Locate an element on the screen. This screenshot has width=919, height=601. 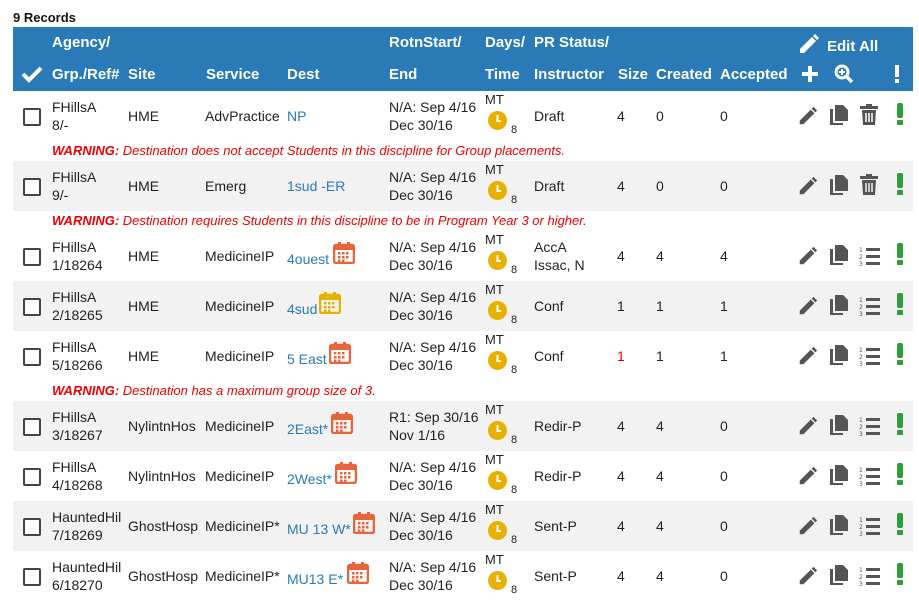
col-pr-status: PR Status/ is located at coordinates (571, 43).